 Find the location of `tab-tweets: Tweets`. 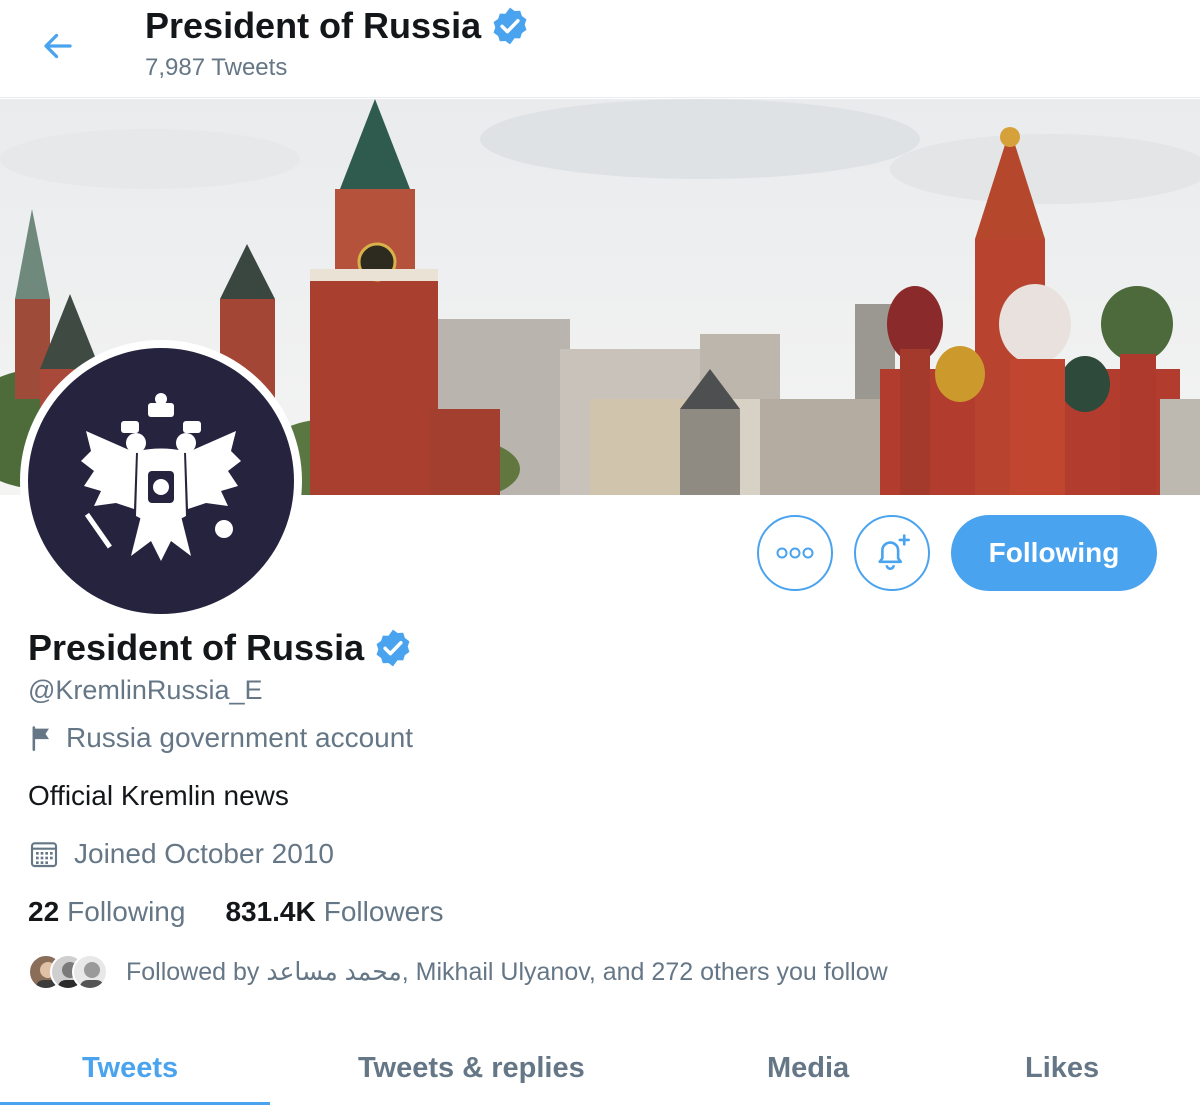

tab-tweets: Tweets is located at coordinates (130, 1068).